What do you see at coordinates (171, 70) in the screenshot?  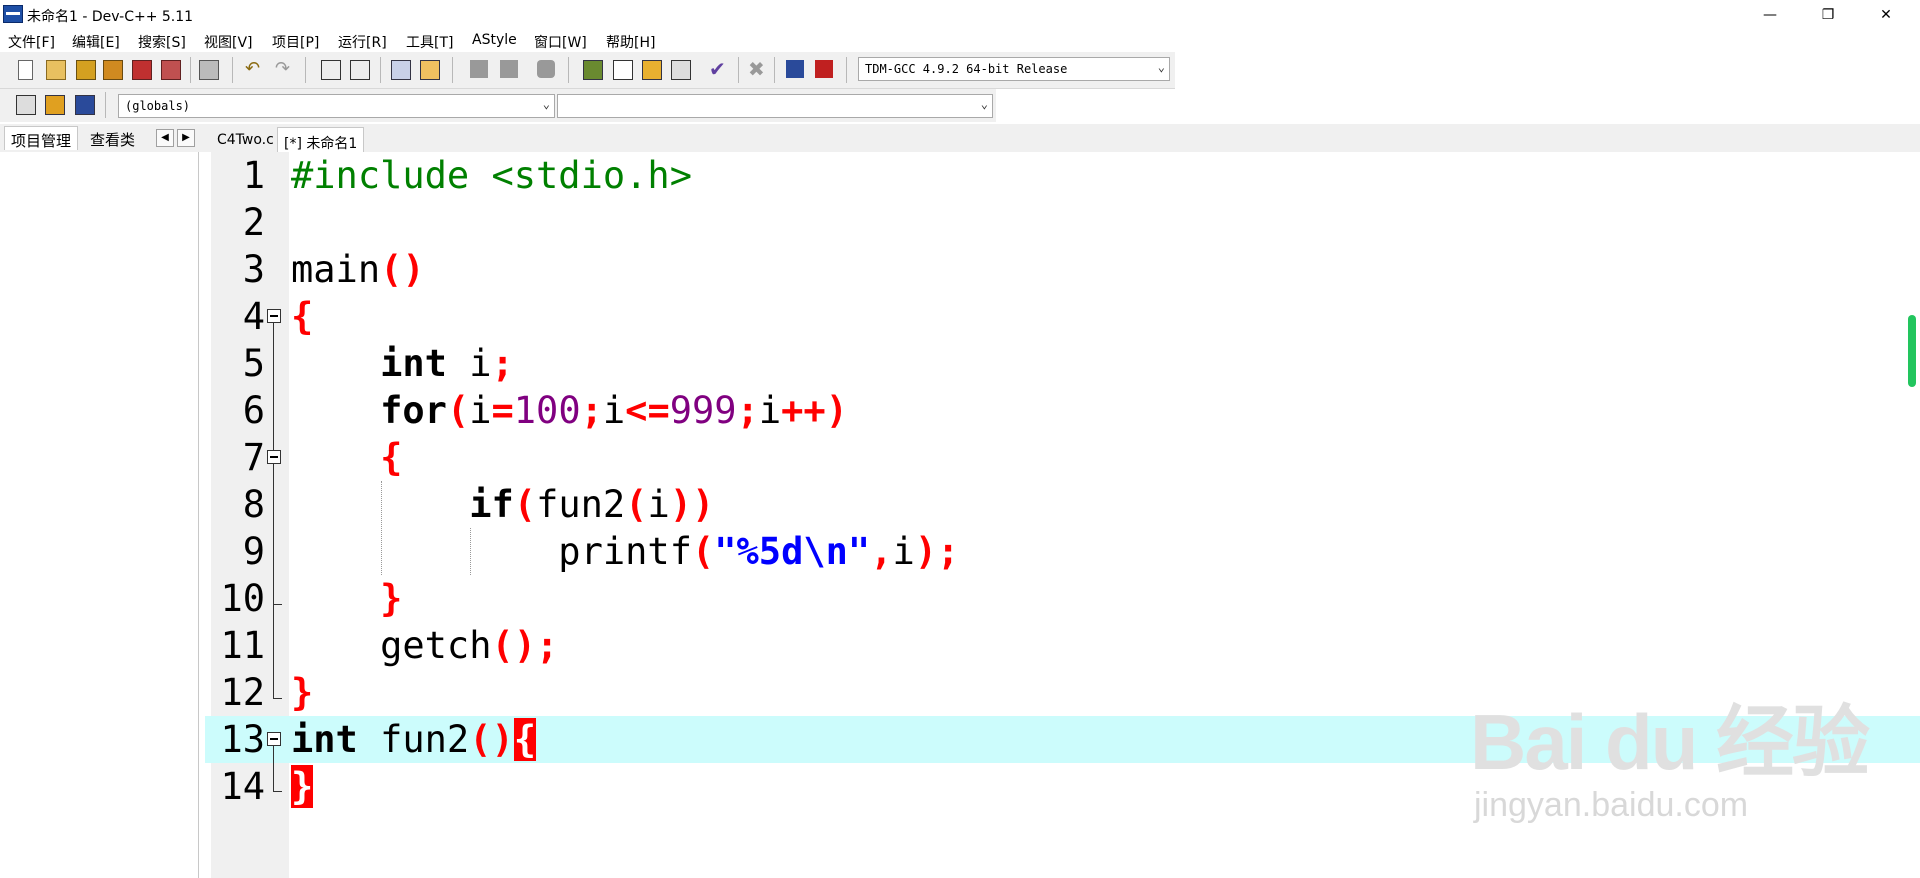 I see `close-all-icon` at bounding box center [171, 70].